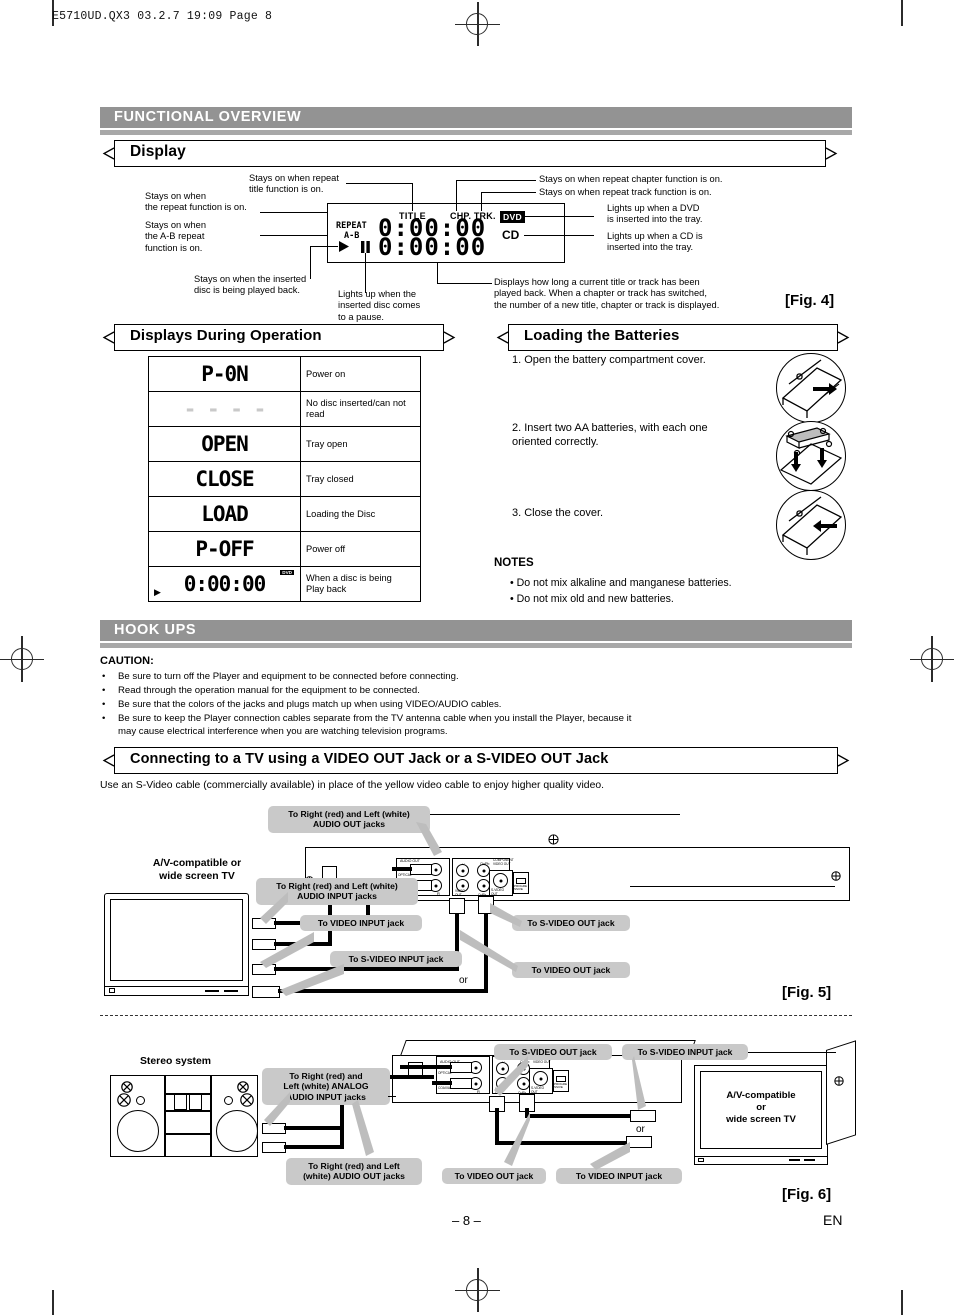 The image size is (954, 1315). What do you see at coordinates (112, 990) in the screenshot?
I see `fig5-tv-power-indicator` at bounding box center [112, 990].